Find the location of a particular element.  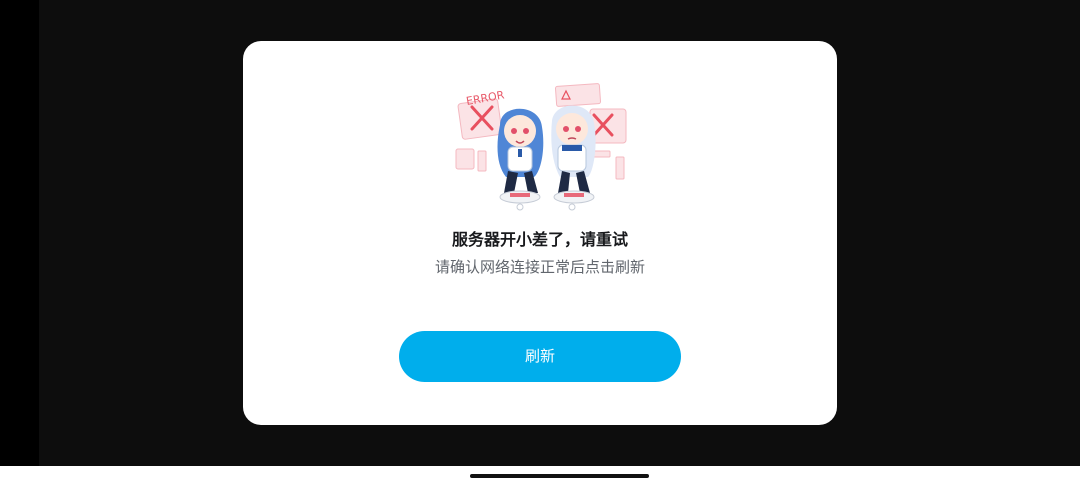

error-mascots-illustration: ERROR is located at coordinates (541, 147).